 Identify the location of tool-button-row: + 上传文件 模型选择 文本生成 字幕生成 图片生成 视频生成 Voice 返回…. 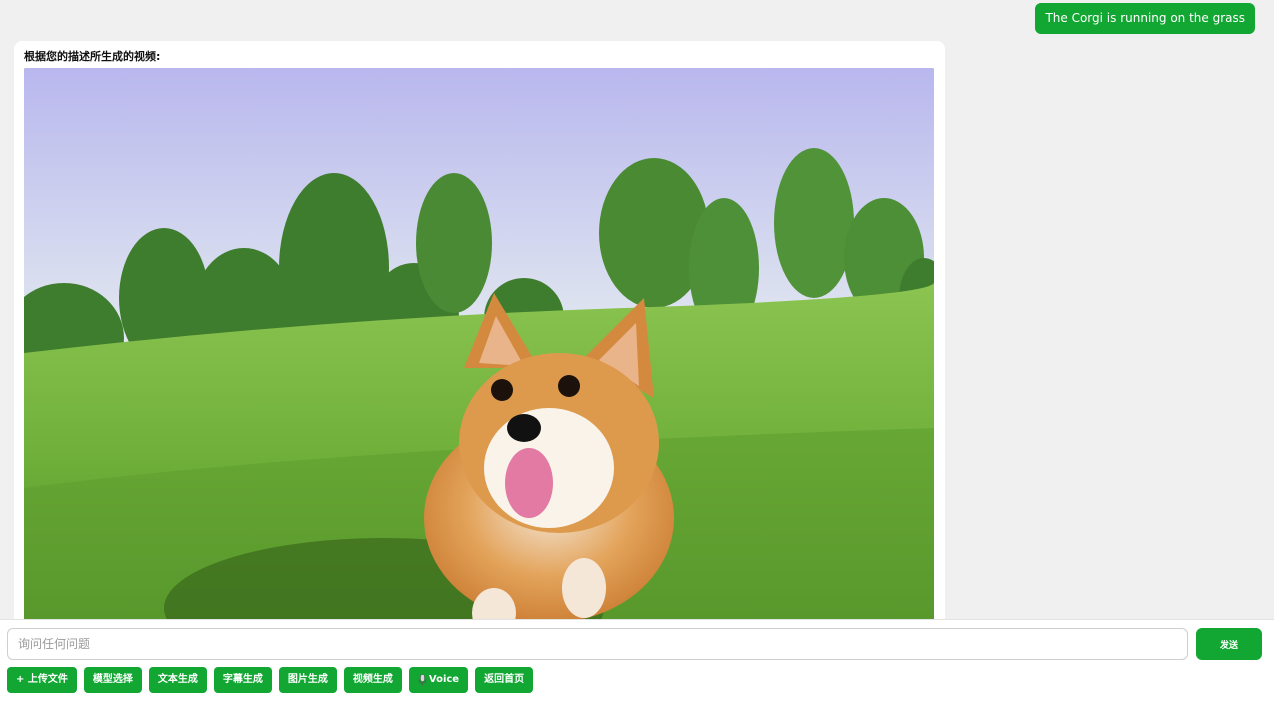
(270, 680).